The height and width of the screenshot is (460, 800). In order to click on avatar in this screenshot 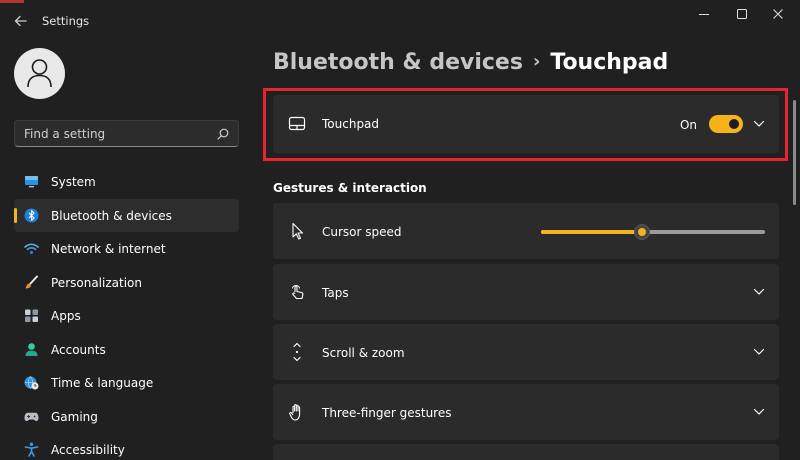, I will do `click(39, 73)`.